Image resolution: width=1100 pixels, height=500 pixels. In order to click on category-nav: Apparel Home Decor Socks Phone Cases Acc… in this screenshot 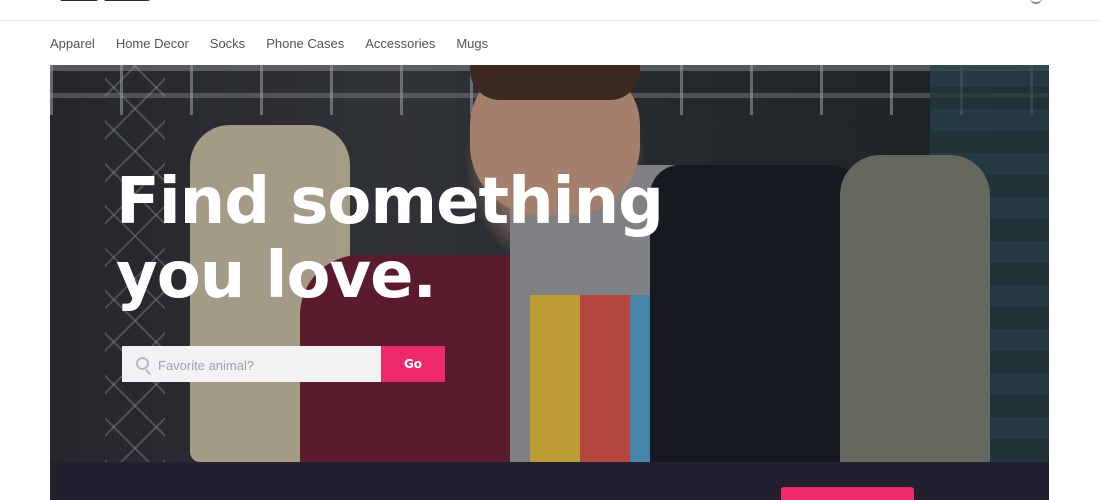, I will do `click(279, 45)`.